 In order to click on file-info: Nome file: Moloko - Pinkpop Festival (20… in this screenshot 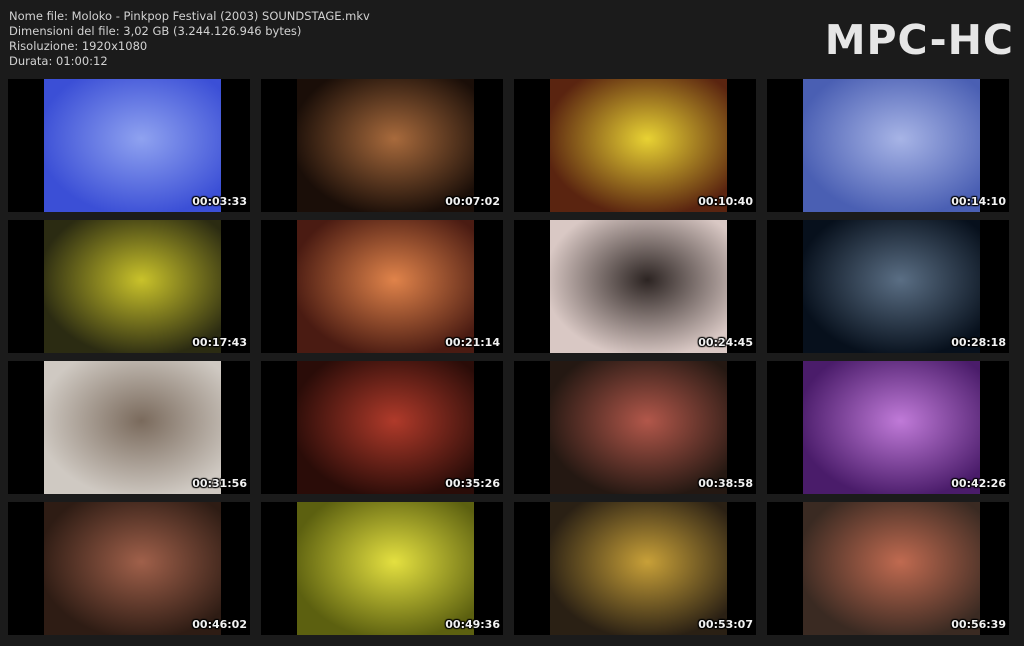, I will do `click(189, 39)`.